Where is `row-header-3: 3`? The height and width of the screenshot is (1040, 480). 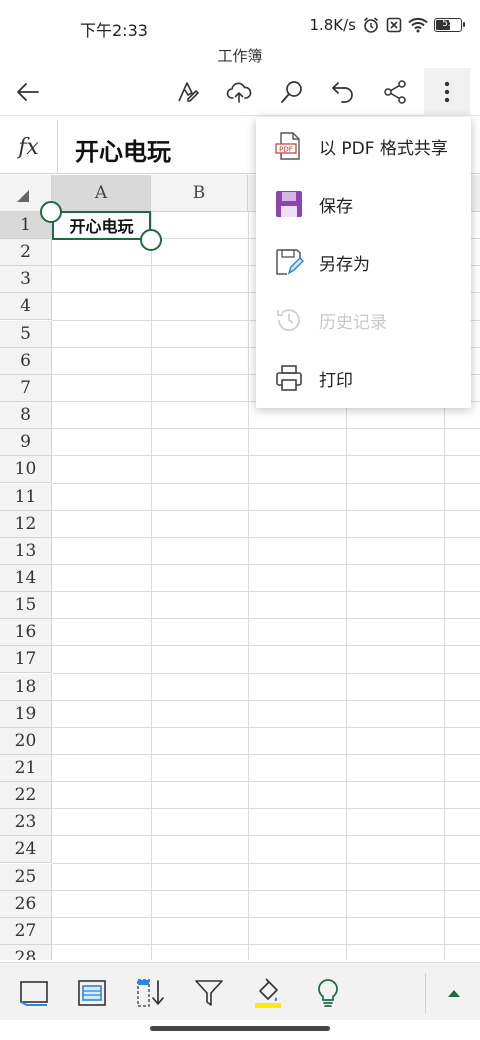
row-header-3: 3 is located at coordinates (26, 280).